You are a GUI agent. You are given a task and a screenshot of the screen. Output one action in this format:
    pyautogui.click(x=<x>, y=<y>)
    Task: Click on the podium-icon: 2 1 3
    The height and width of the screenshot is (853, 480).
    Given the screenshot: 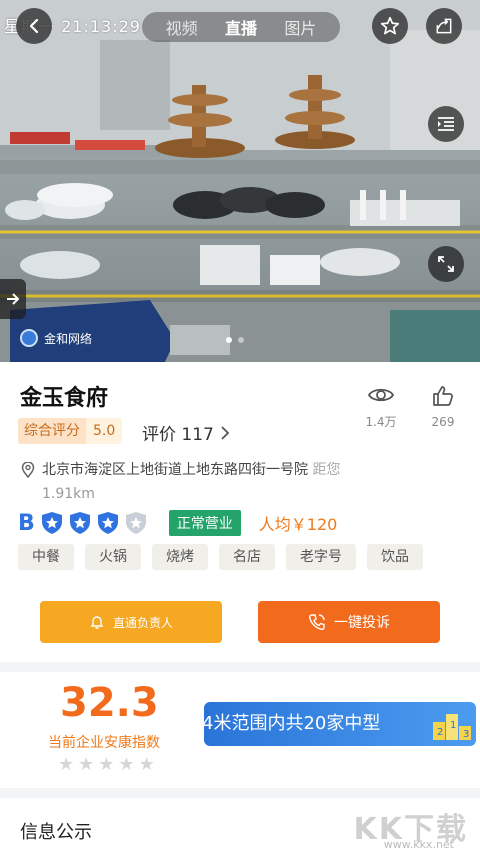 What is the action you would take?
    pyautogui.click(x=452, y=727)
    